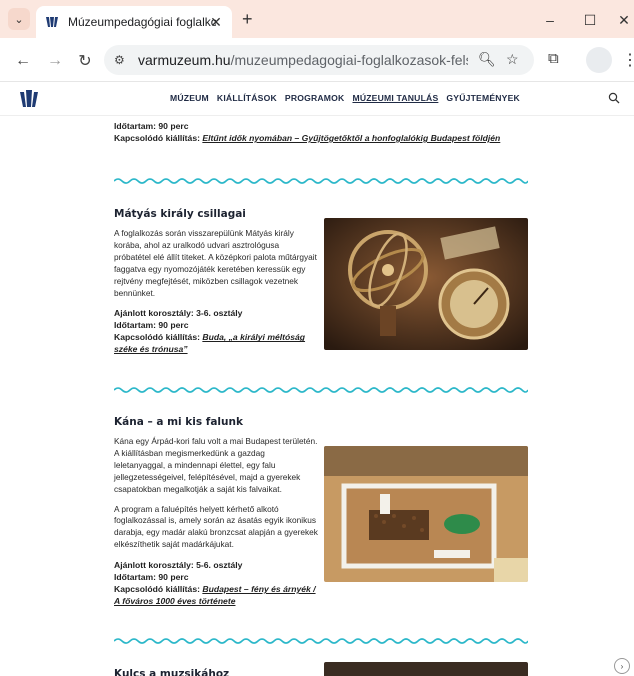 This screenshot has height=676, width=634. Describe the element at coordinates (628, 60) in the screenshot. I see `menu-kebab-icon: ⋮` at that location.